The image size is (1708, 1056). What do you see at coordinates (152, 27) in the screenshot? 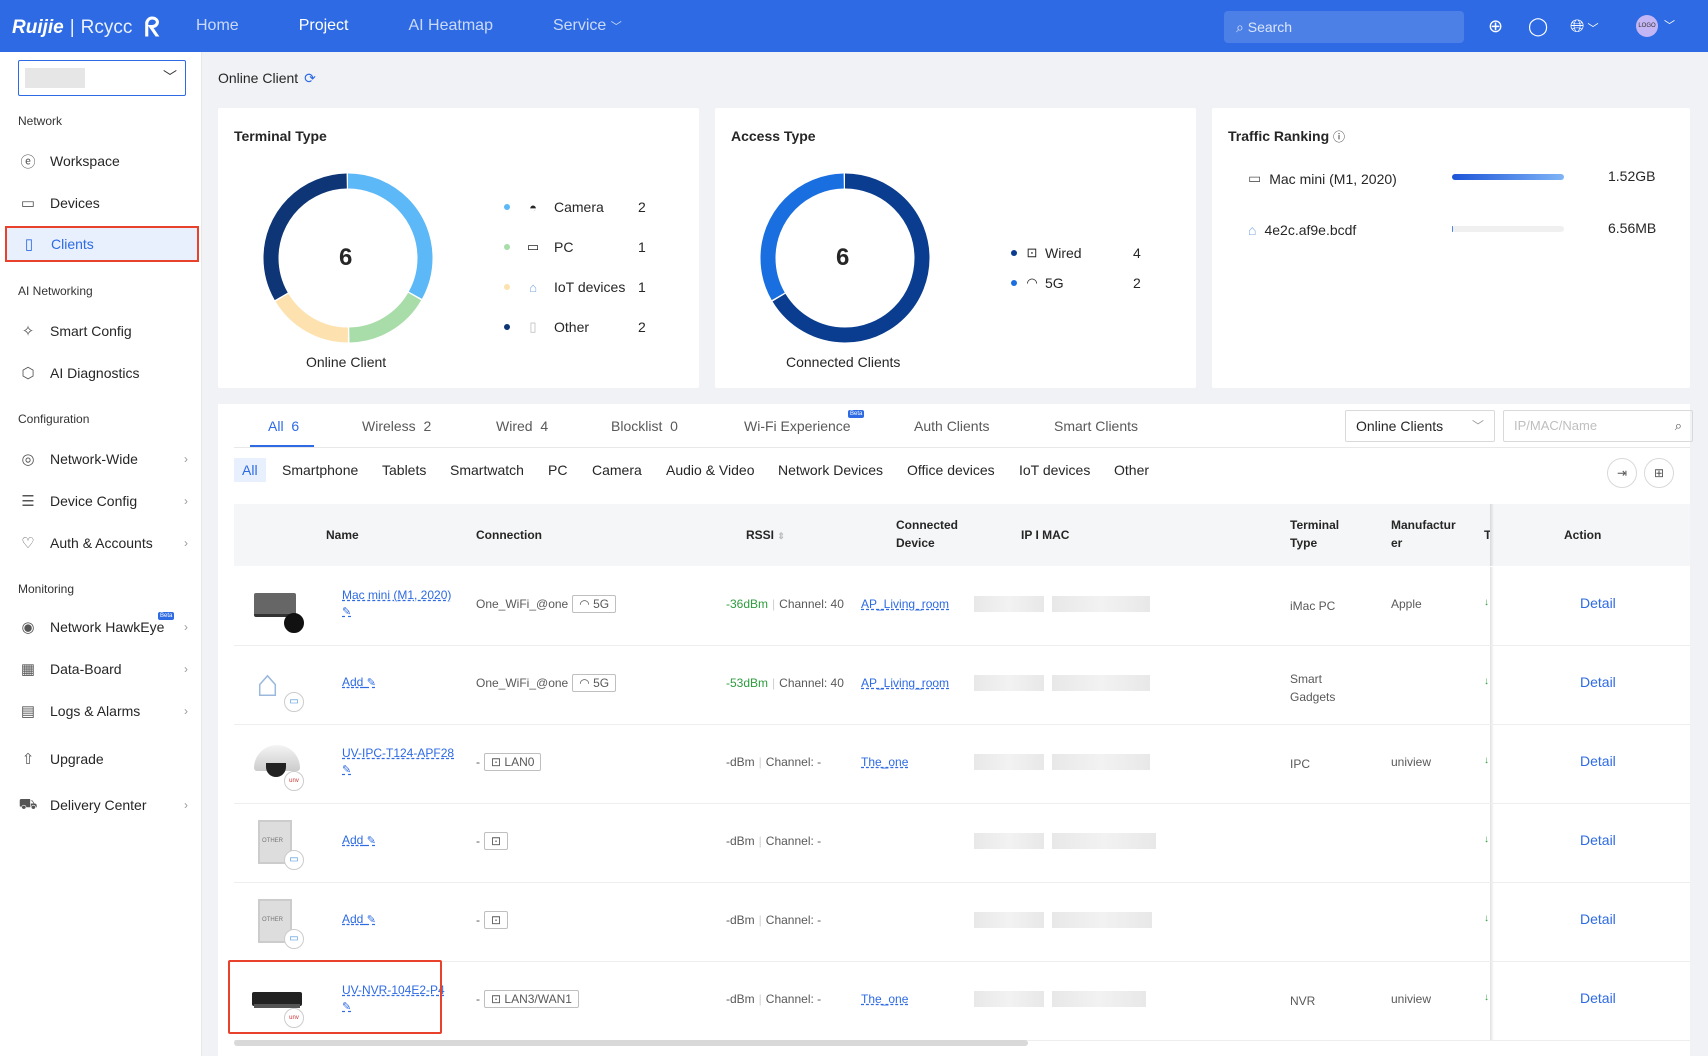
I see `logo-mark-icon: ᖇ` at bounding box center [152, 27].